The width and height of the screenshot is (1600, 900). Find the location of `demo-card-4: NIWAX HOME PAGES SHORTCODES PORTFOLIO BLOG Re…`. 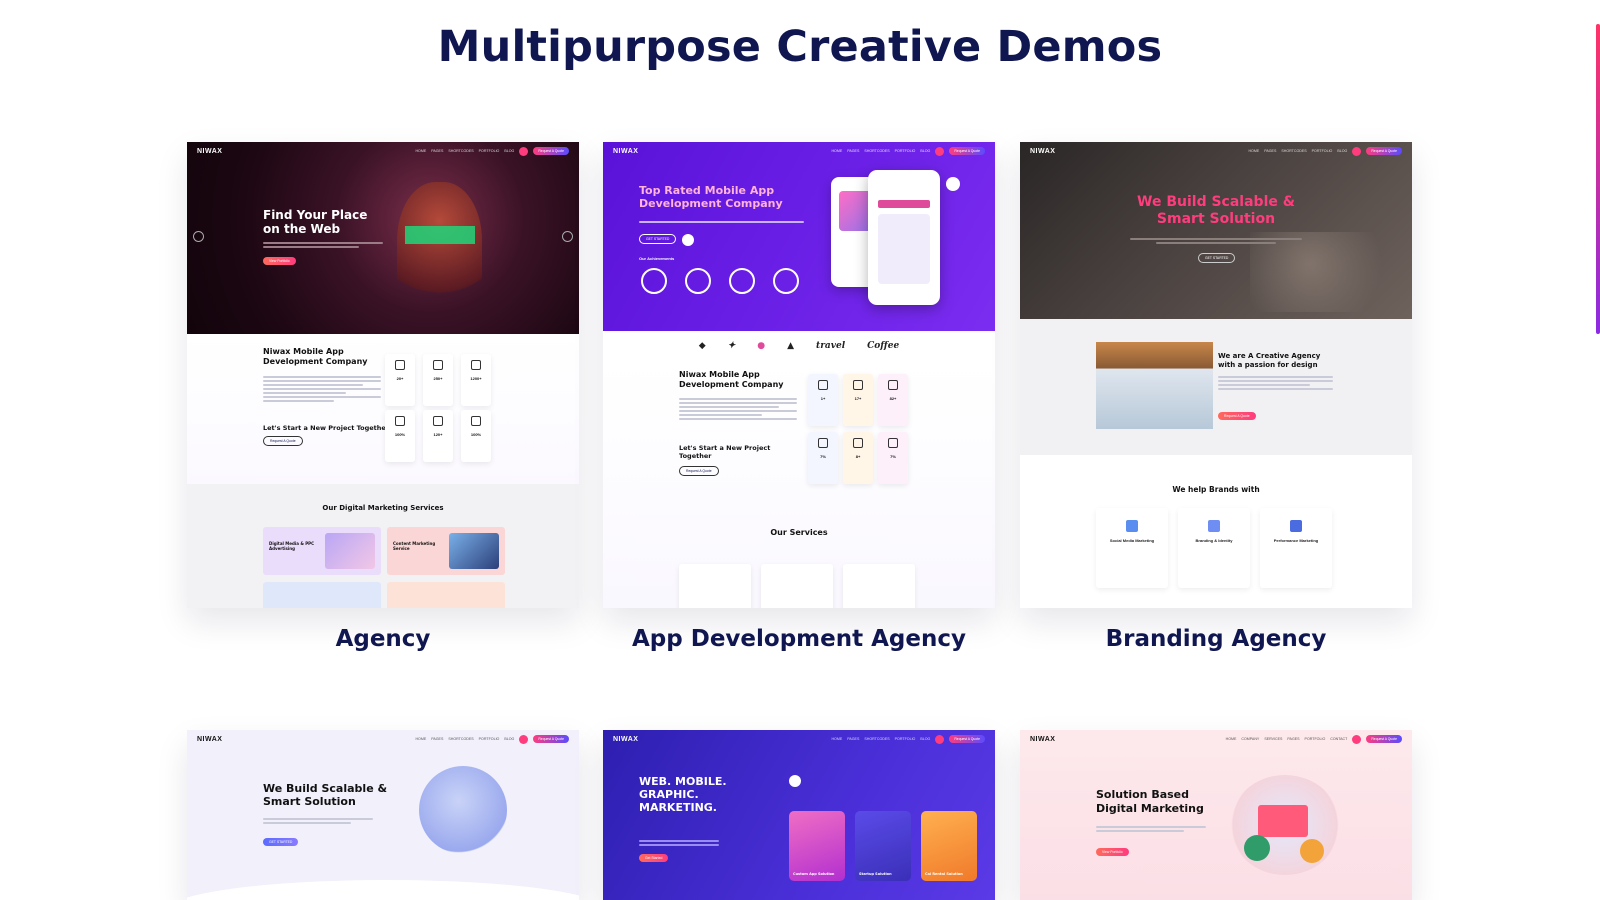

demo-card-4: NIWAX HOME PAGES SHORTCODES PORTFOLIO BLOG Re… is located at coordinates (383, 815).